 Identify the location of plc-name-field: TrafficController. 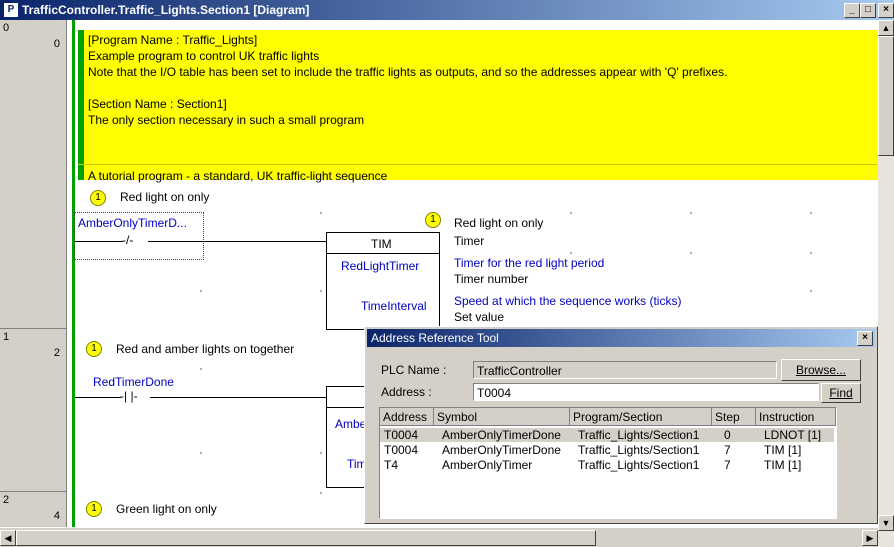
(625, 370).